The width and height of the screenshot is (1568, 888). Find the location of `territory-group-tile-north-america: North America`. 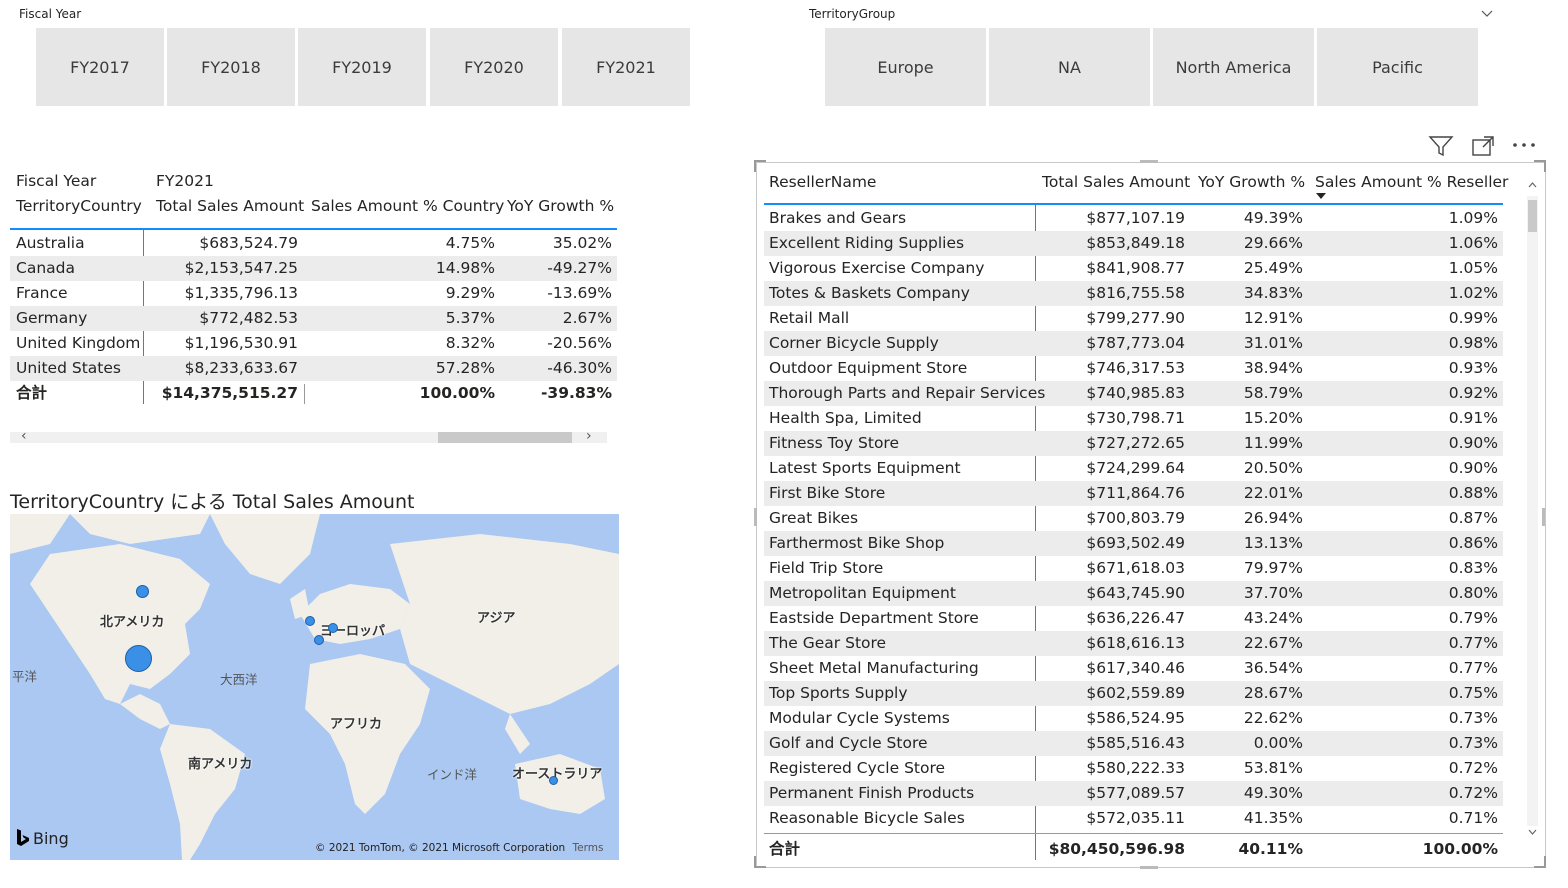

territory-group-tile-north-america: North America is located at coordinates (1233, 67).